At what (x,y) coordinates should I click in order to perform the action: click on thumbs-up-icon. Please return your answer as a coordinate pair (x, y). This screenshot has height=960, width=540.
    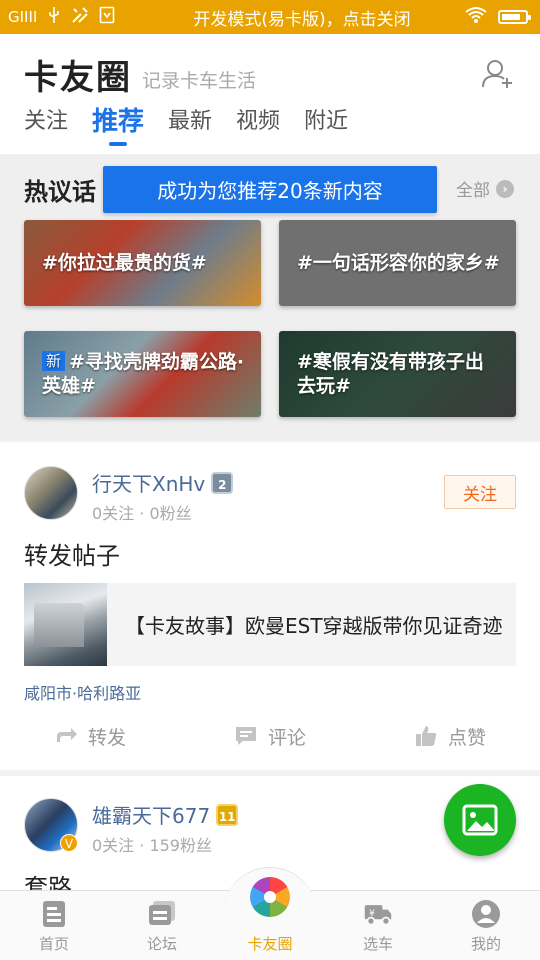
    Looking at the image, I should click on (426, 736).